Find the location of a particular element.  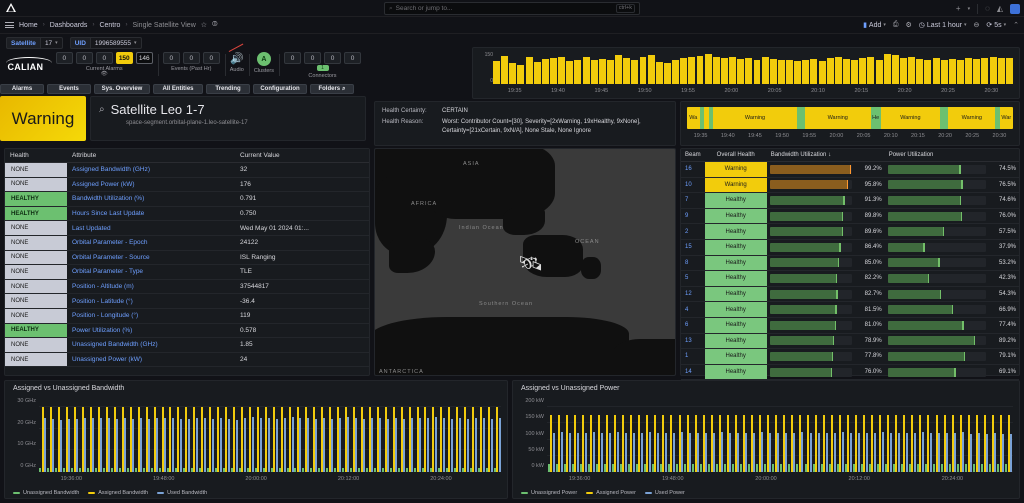

column-header-attribute: Attribute is located at coordinates (151, 156).